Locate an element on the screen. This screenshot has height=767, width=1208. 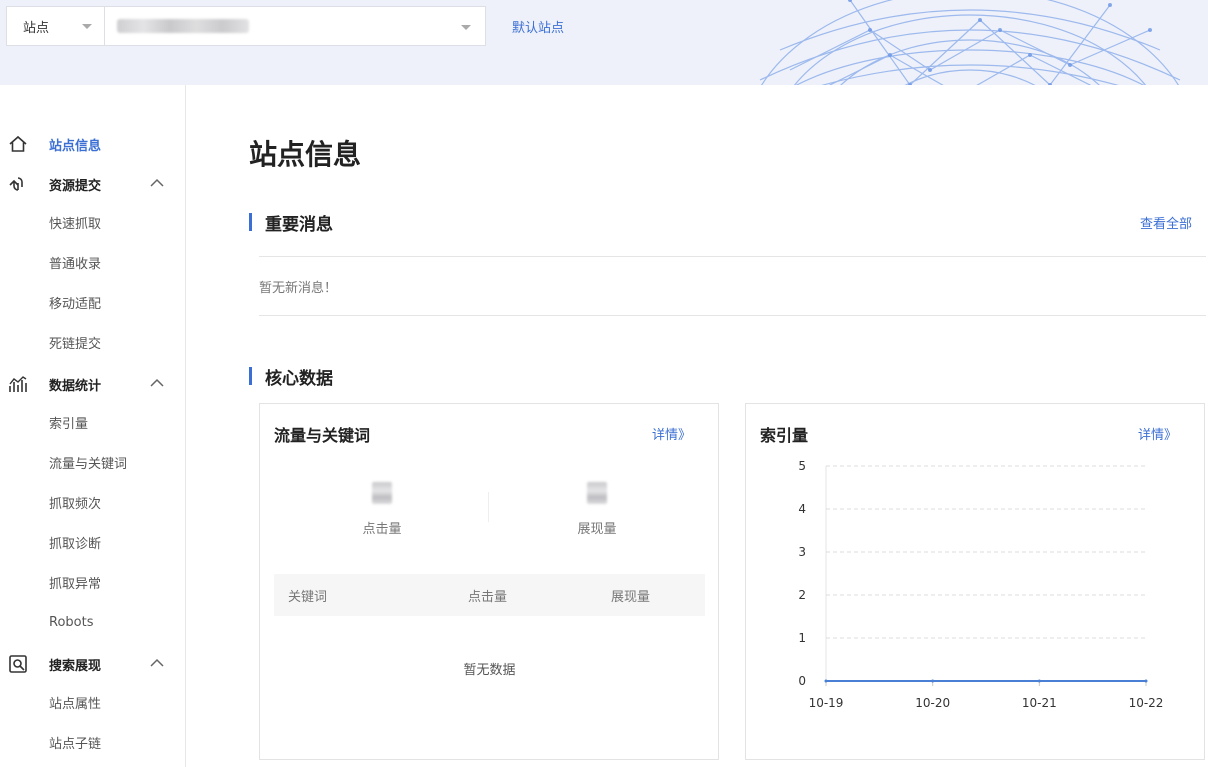
sidebar-item-dead-link: 死链提交 is located at coordinates (92, 342).